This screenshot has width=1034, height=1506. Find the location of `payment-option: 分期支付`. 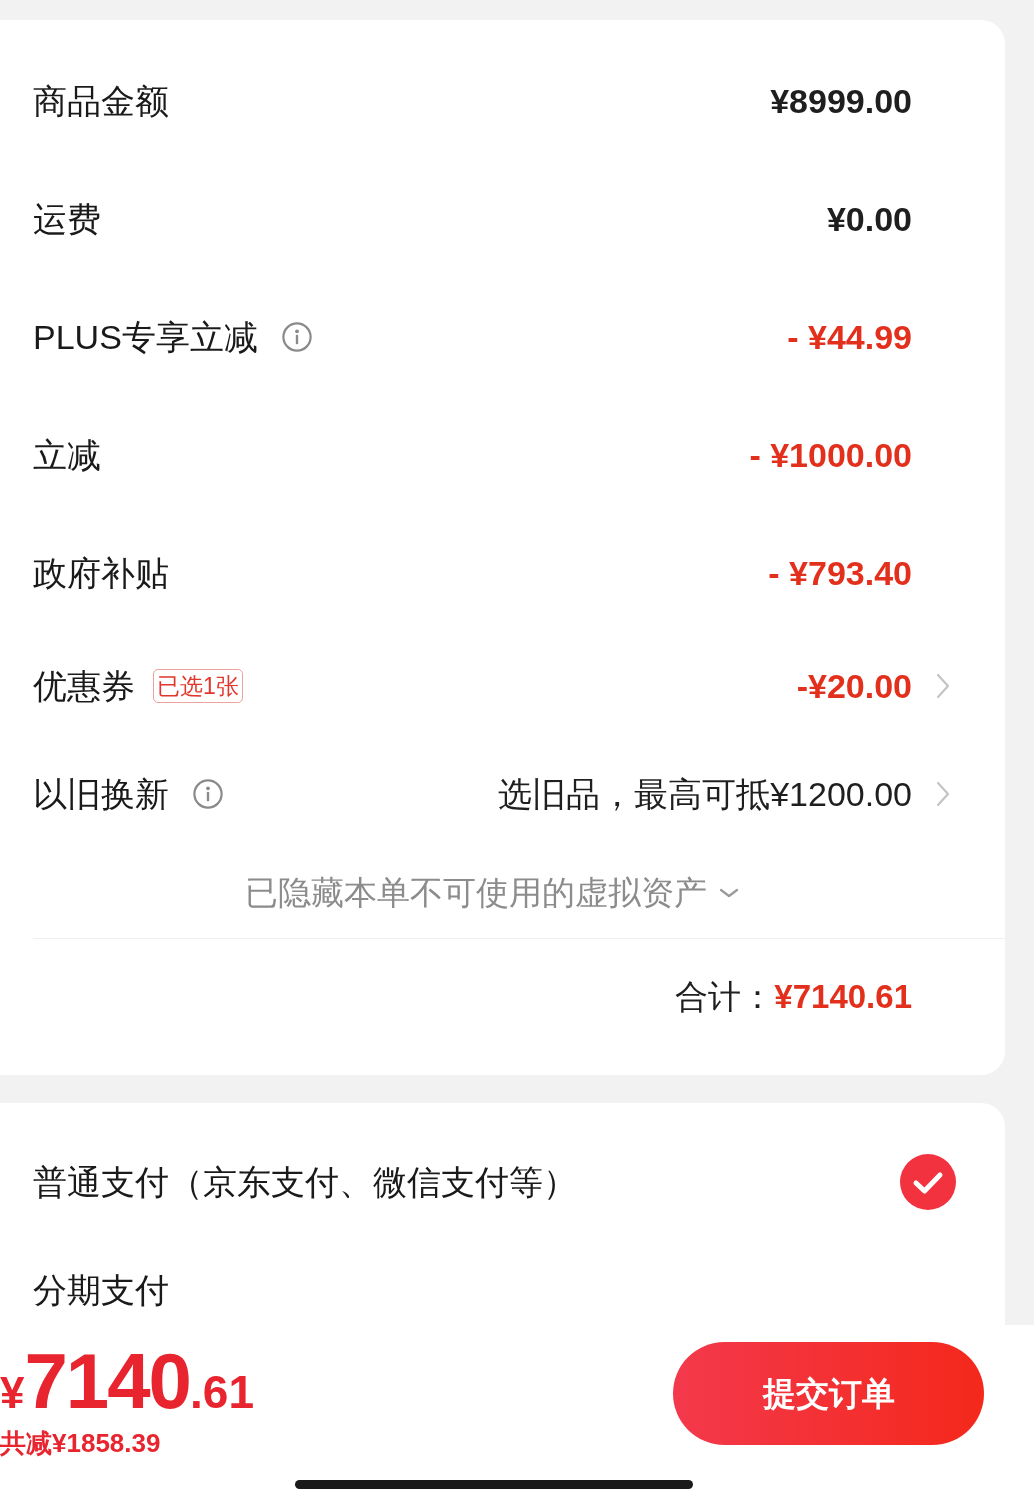

payment-option: 分期支付 is located at coordinates (101, 1290).